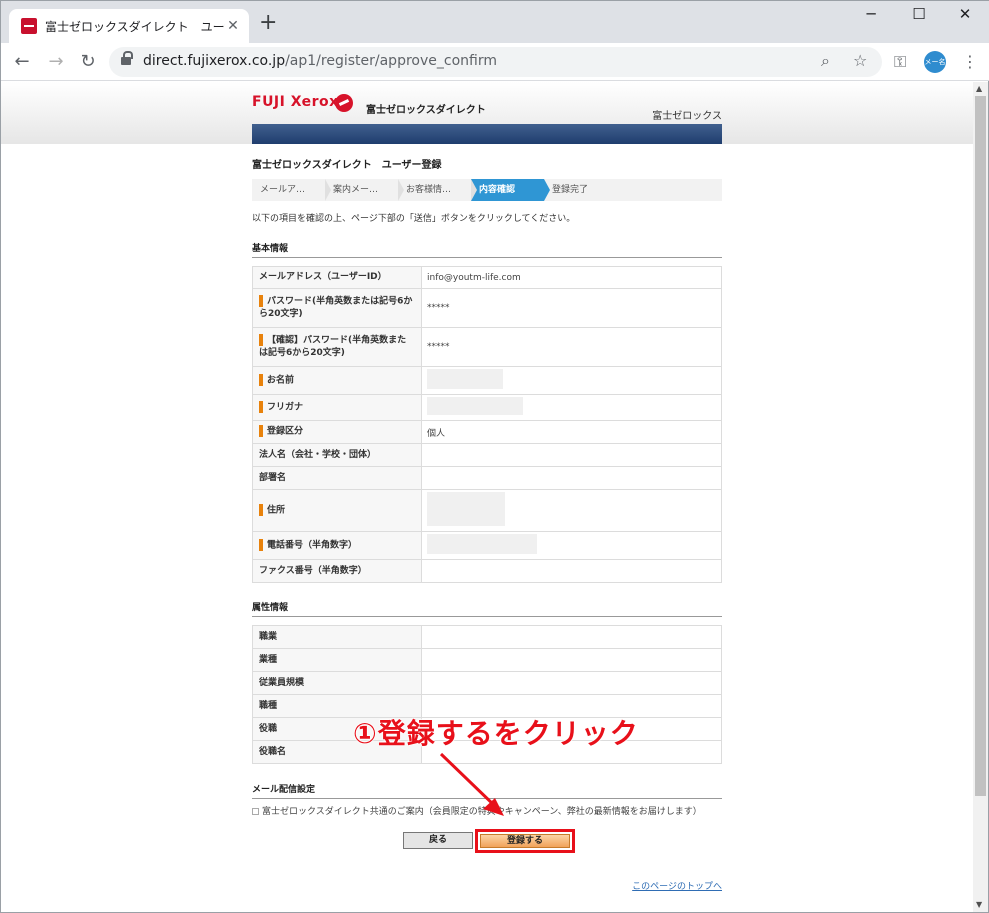 The width and height of the screenshot is (989, 913). What do you see at coordinates (268, 23) in the screenshot?
I see `new-tab-button: +` at bounding box center [268, 23].